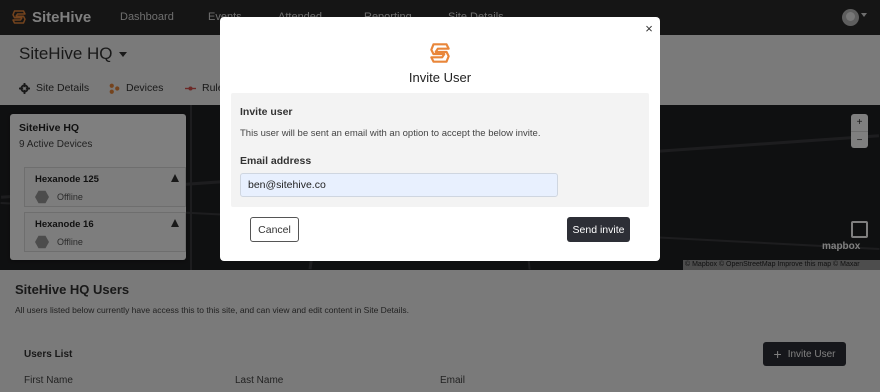 The width and height of the screenshot is (880, 392). What do you see at coordinates (266, 112) in the screenshot?
I see `invite-heading: Invite user` at bounding box center [266, 112].